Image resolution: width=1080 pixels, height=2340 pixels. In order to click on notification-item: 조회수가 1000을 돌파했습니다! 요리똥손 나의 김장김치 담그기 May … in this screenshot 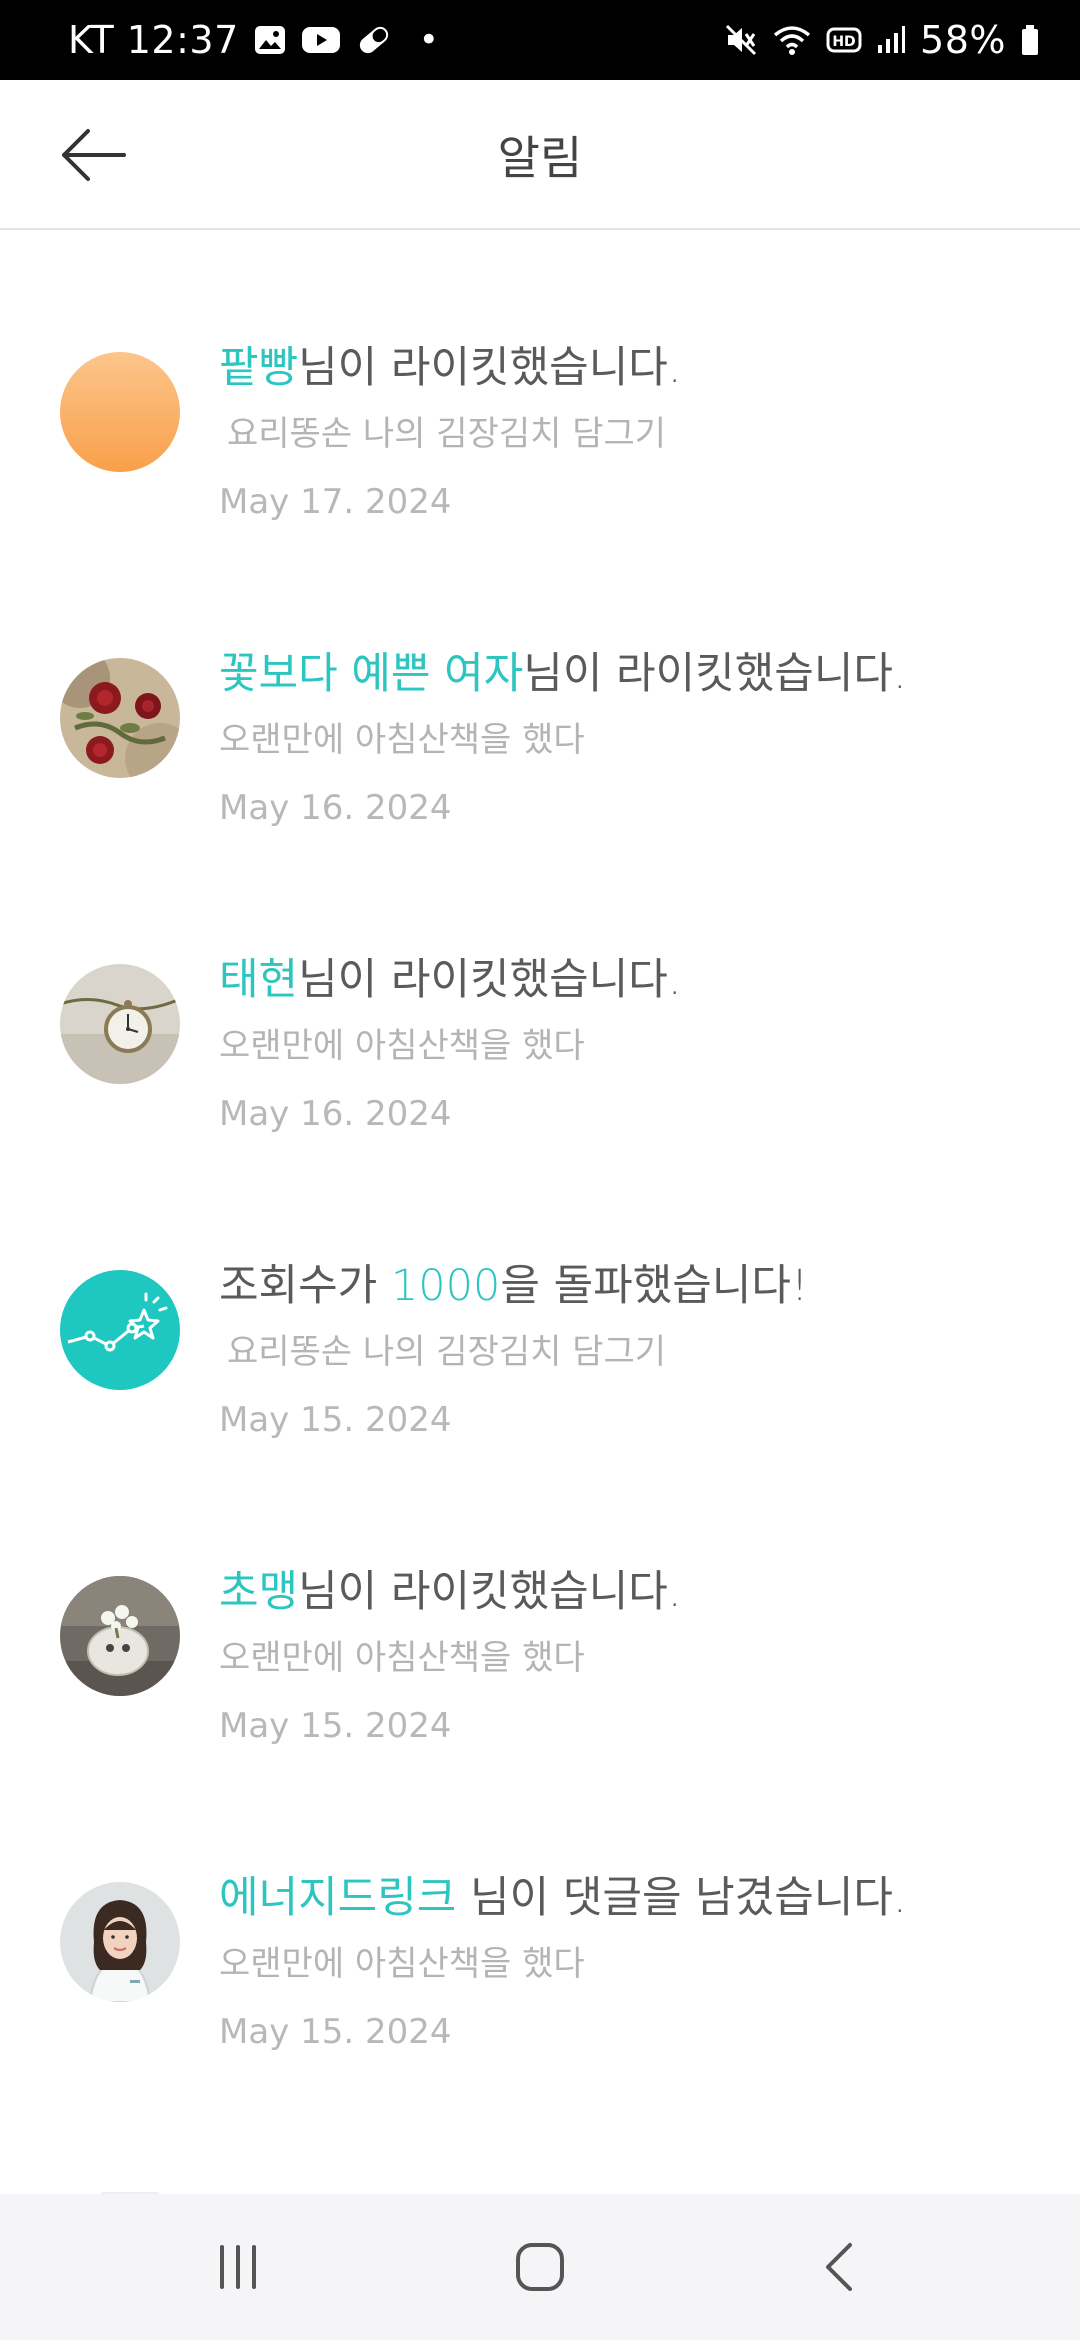, I will do `click(540, 1303)`.